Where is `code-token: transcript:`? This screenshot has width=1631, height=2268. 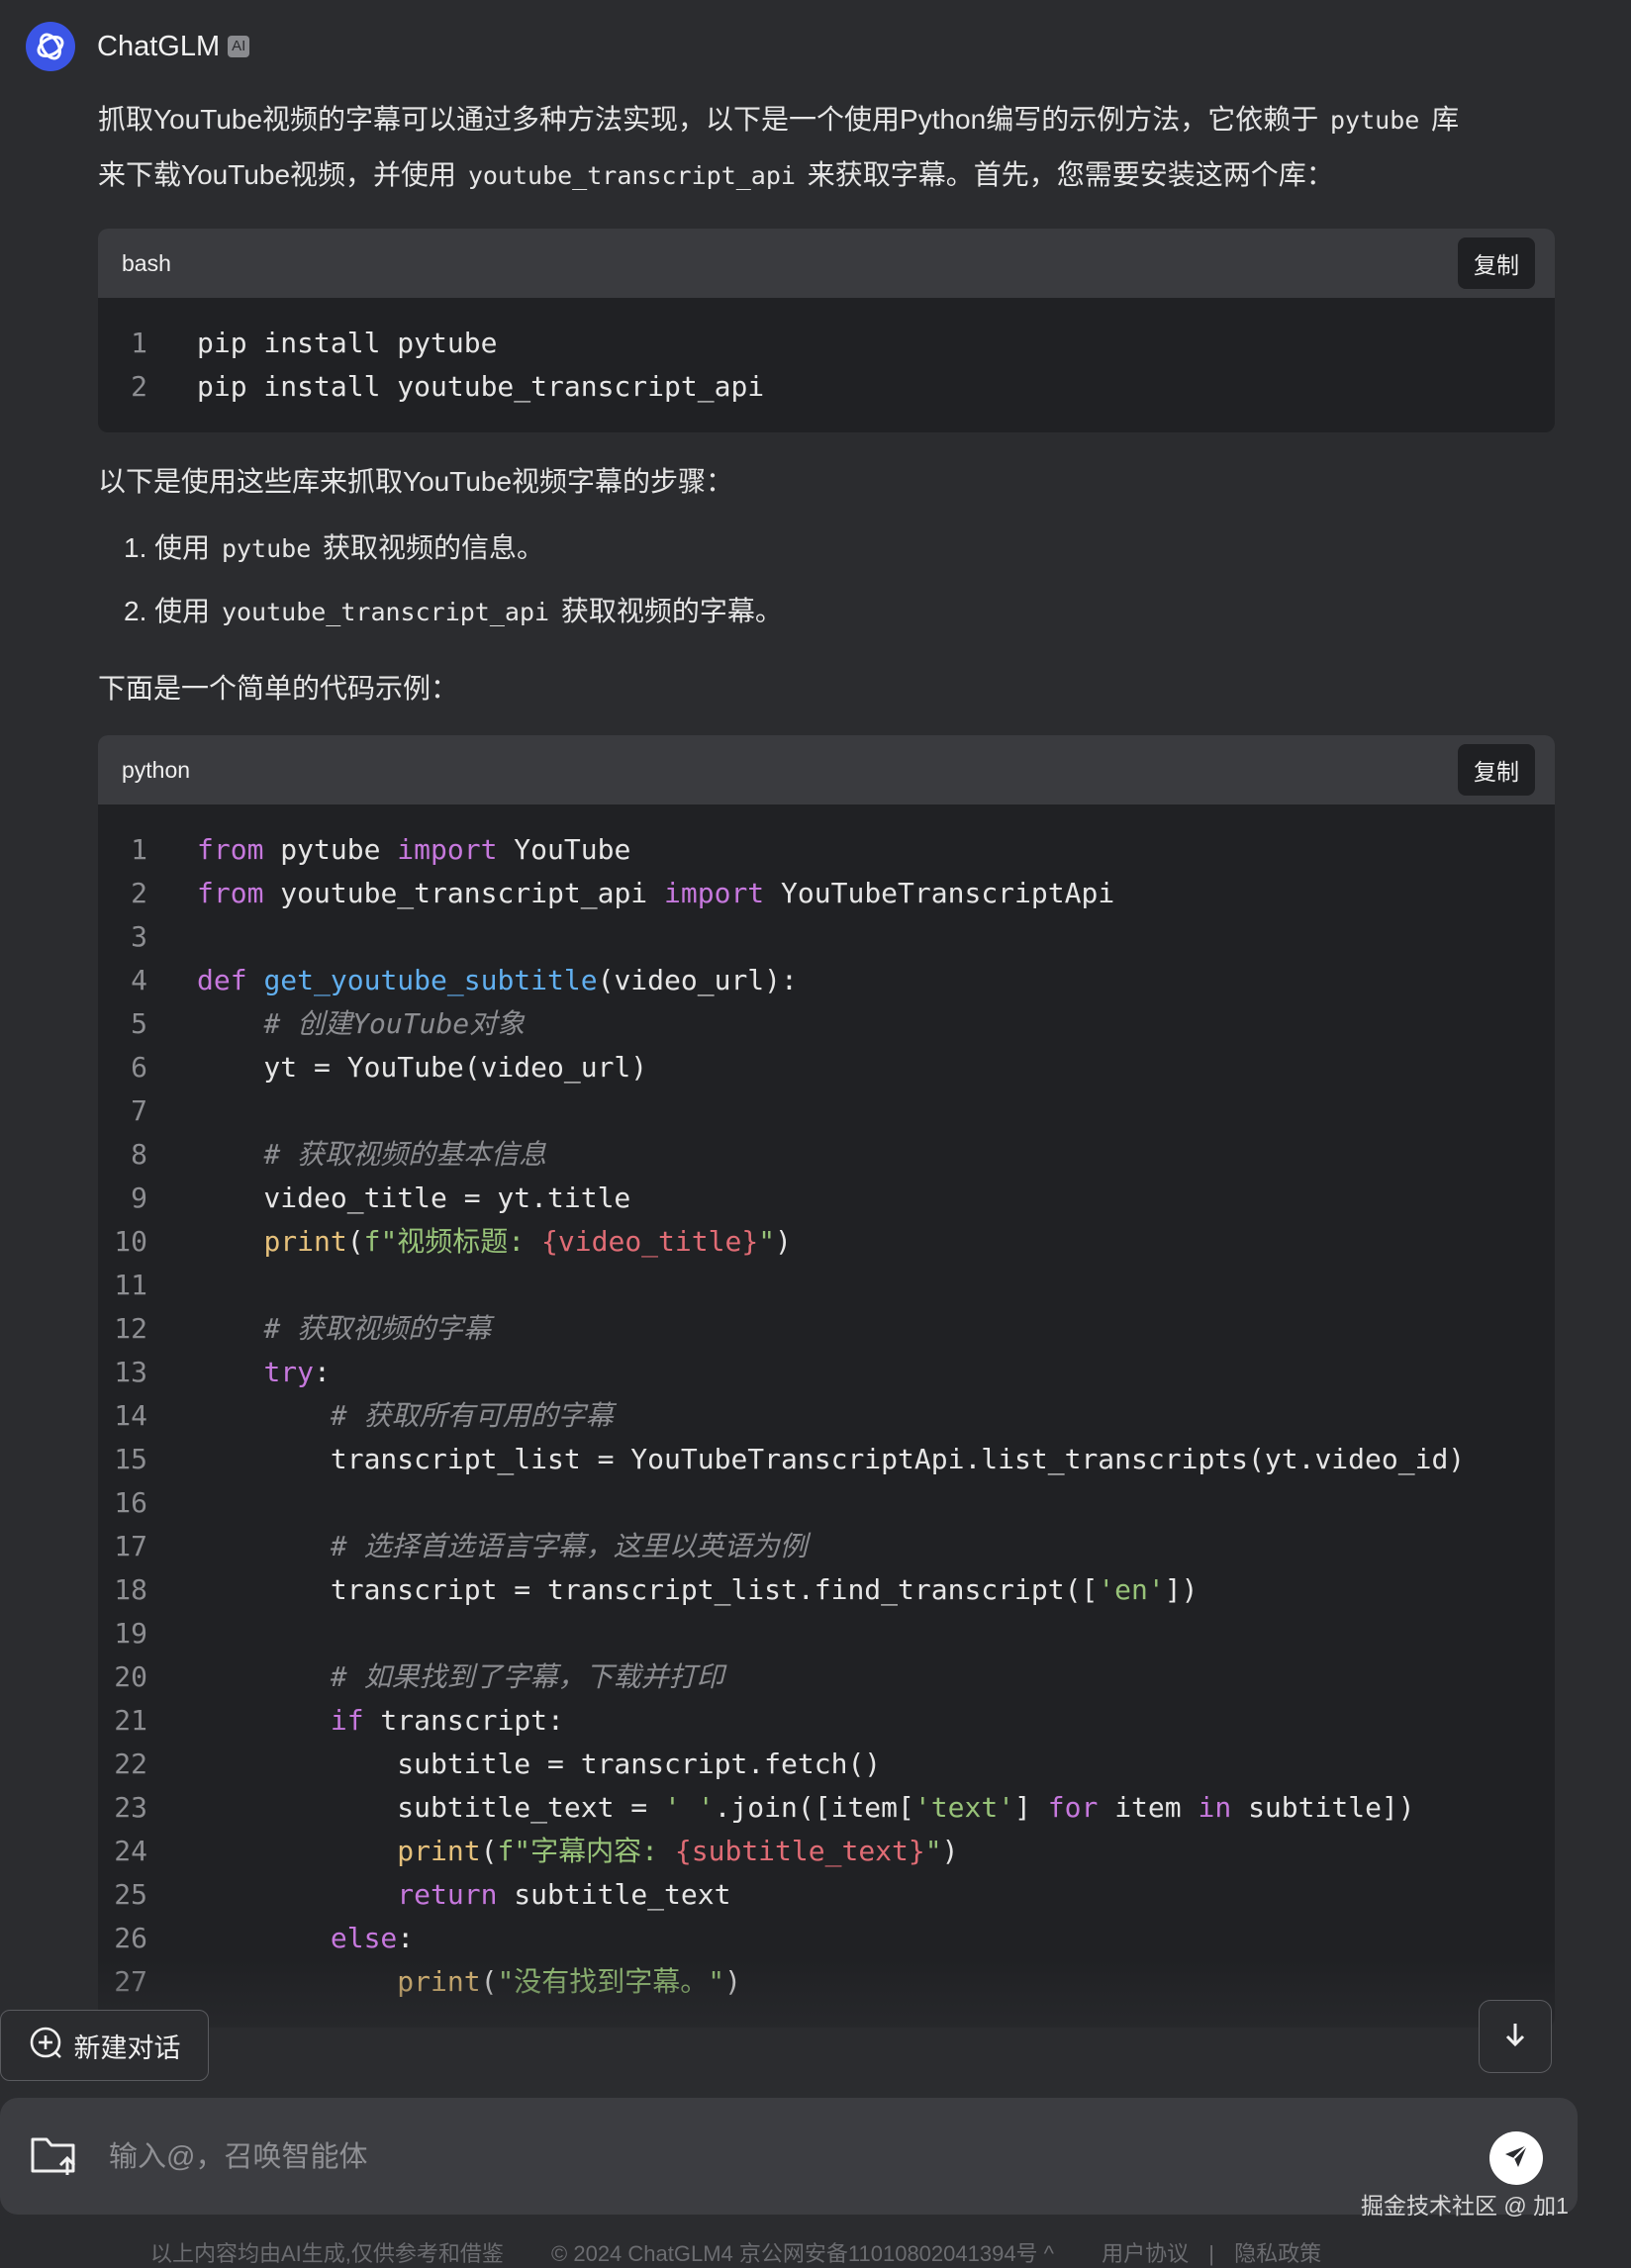
code-token: transcript: is located at coordinates (463, 1721).